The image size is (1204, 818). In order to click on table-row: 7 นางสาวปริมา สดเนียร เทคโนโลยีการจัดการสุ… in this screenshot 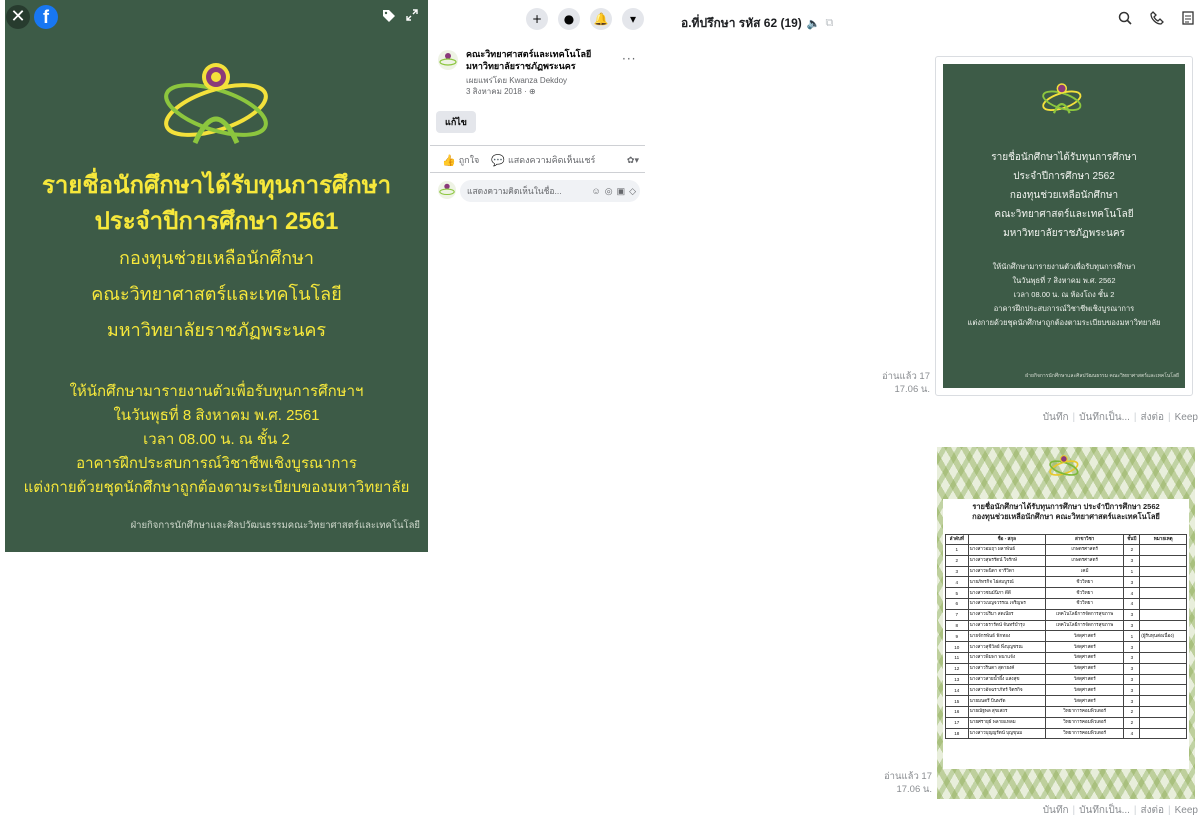, I will do `click(1066, 614)`.